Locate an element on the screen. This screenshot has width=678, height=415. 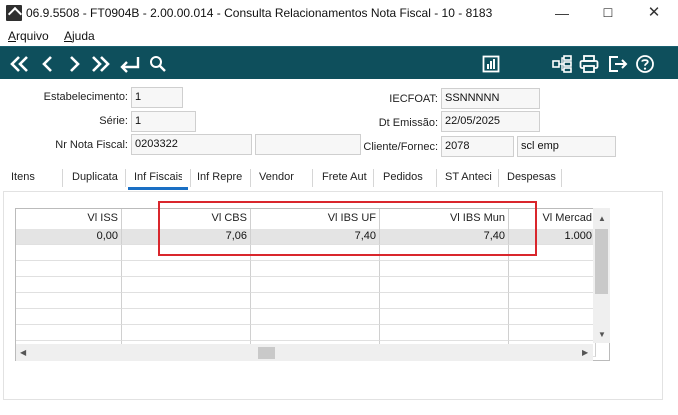
menu-arquivo: Arquivo is located at coordinates (28, 36).